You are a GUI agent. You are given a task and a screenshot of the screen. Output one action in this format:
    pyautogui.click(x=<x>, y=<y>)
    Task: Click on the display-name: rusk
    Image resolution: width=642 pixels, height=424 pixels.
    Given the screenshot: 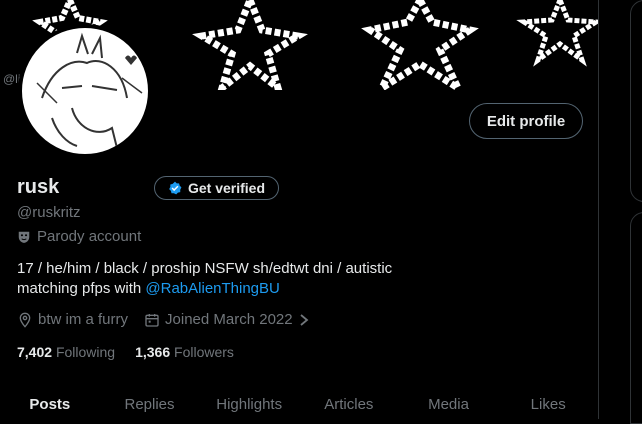 What is the action you would take?
    pyautogui.click(x=38, y=187)
    